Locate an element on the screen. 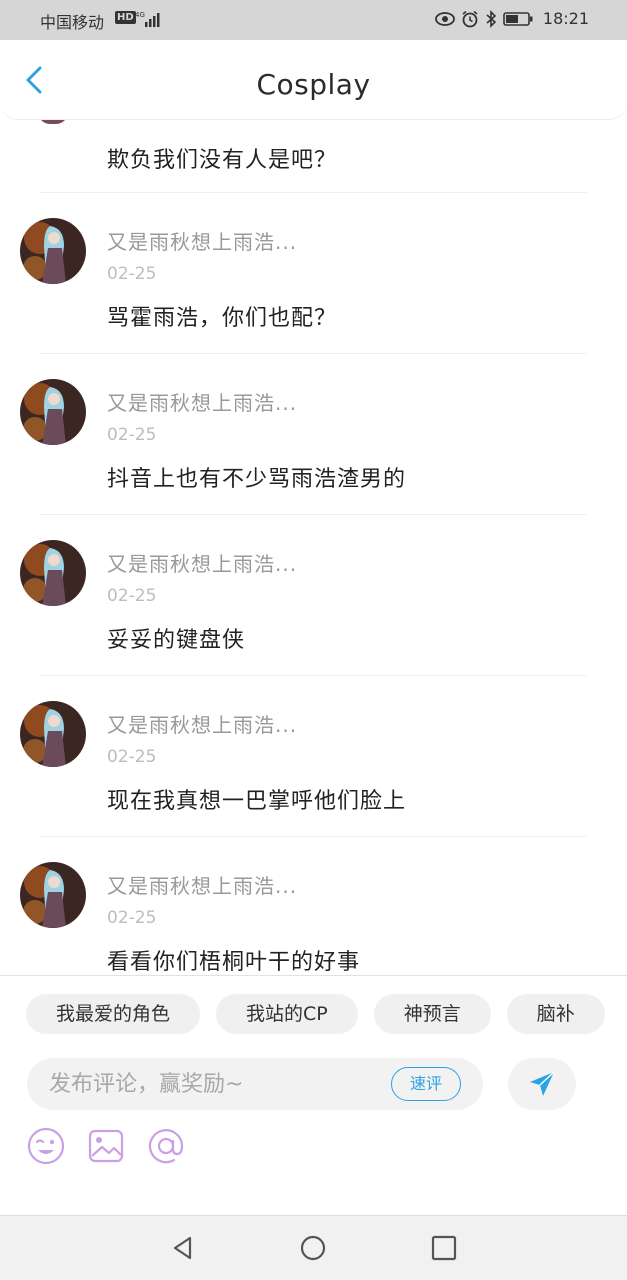  home-circle-icon is located at coordinates (313, 1248).